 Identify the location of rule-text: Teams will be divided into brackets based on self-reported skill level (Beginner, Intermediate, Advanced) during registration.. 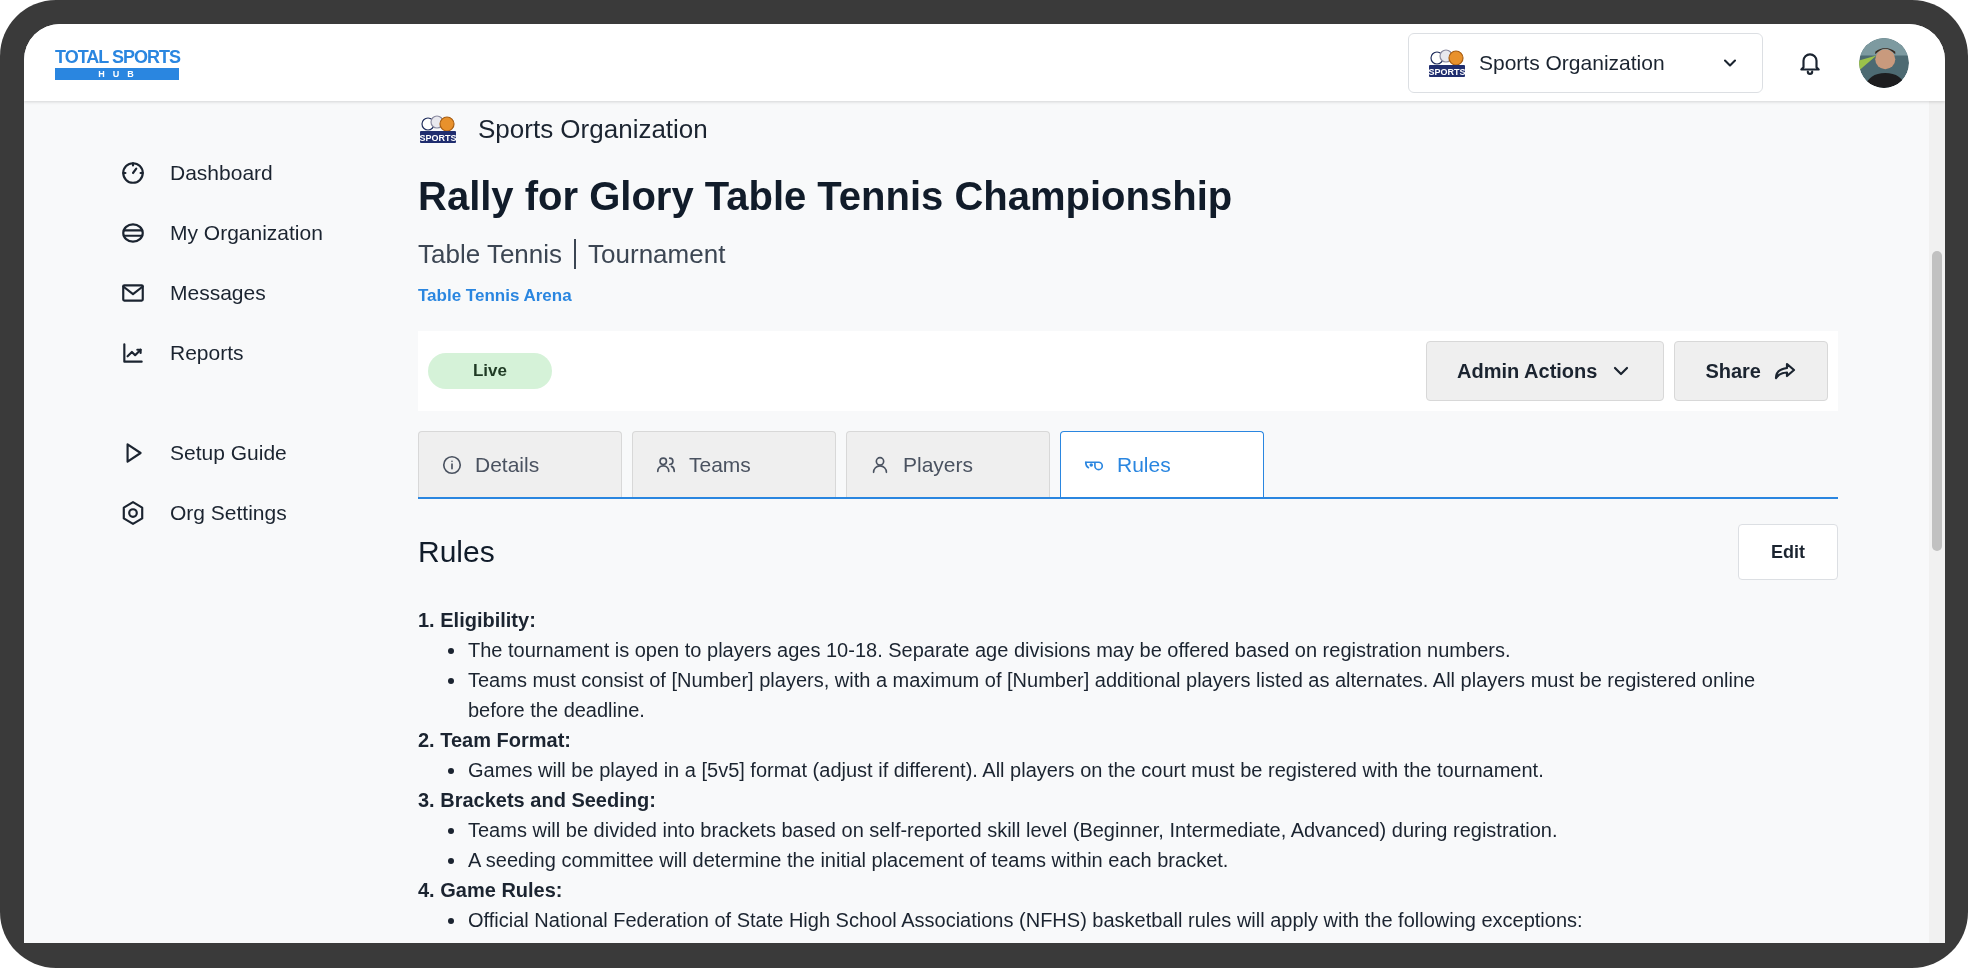
(1013, 830).